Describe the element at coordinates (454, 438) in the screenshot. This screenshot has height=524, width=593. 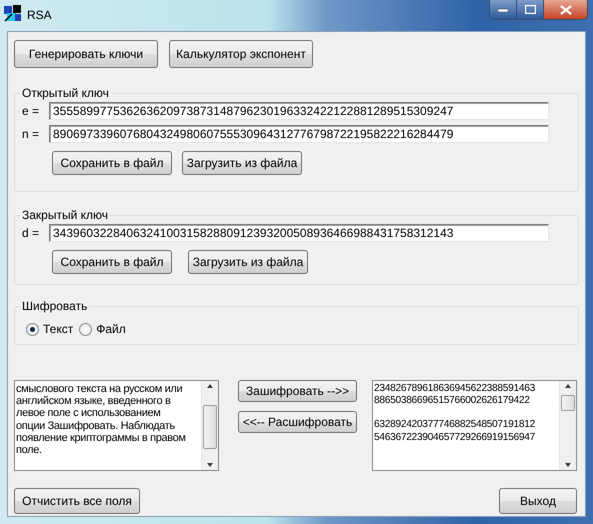
I see `text-line: 546367223904657729266919156947` at that location.